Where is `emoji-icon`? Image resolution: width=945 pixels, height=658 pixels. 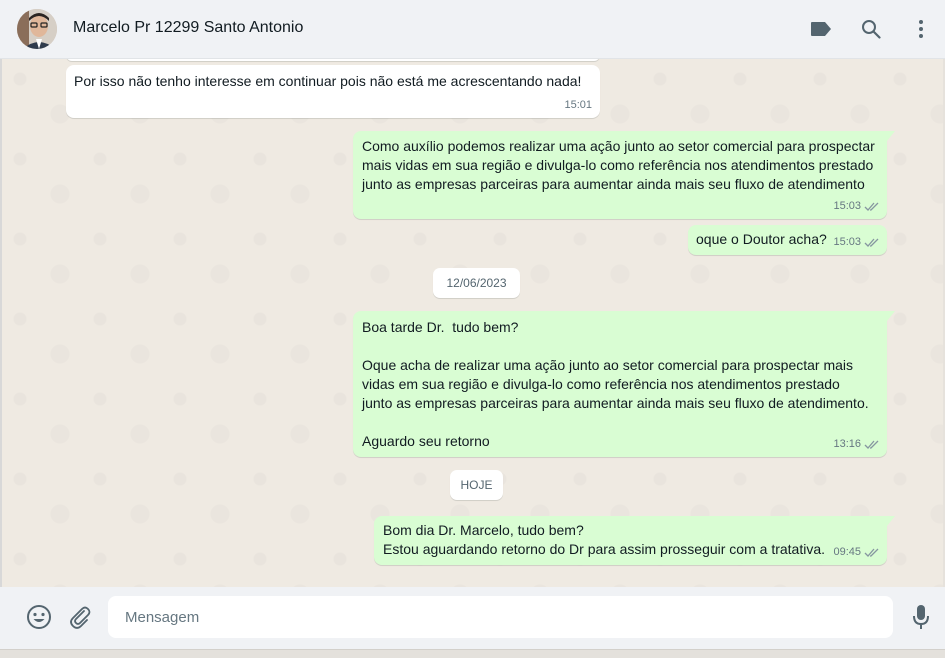 emoji-icon is located at coordinates (39, 617).